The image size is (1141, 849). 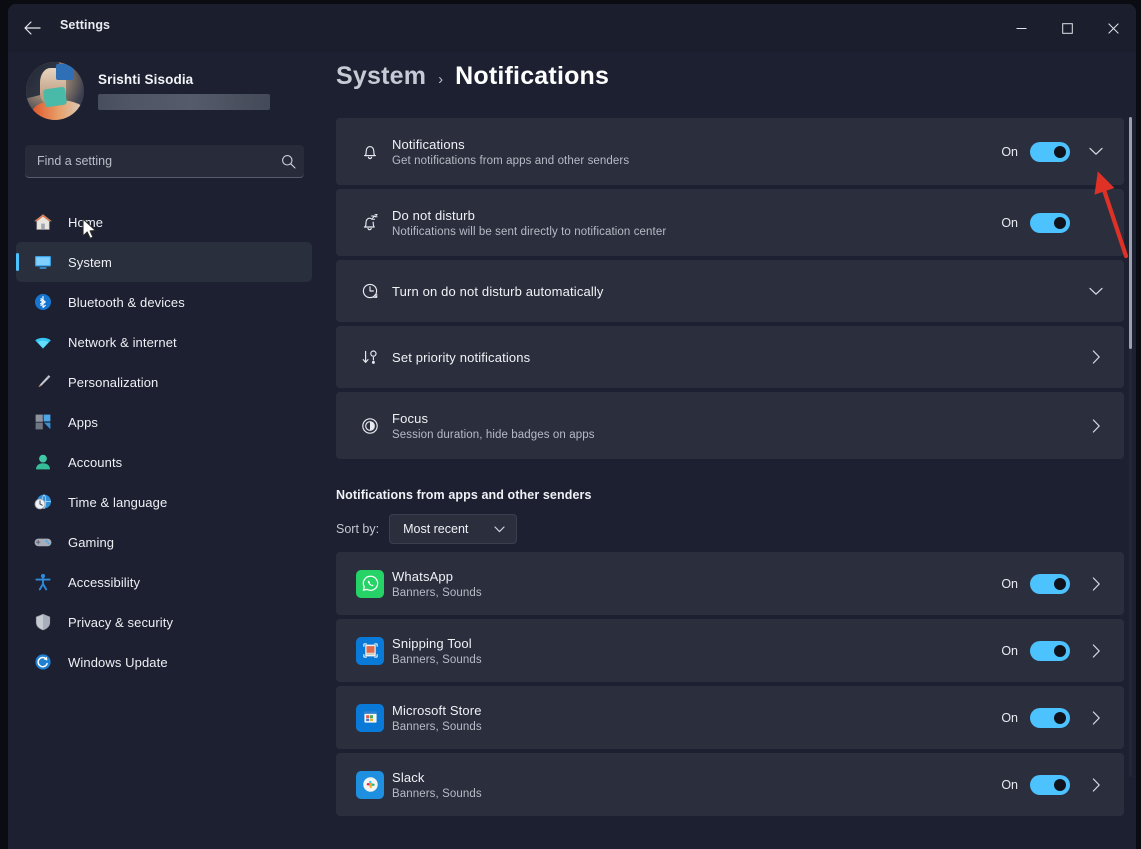 I want to click on app-text: Snipping Tool Banners, Sounds, so click(x=695, y=651).